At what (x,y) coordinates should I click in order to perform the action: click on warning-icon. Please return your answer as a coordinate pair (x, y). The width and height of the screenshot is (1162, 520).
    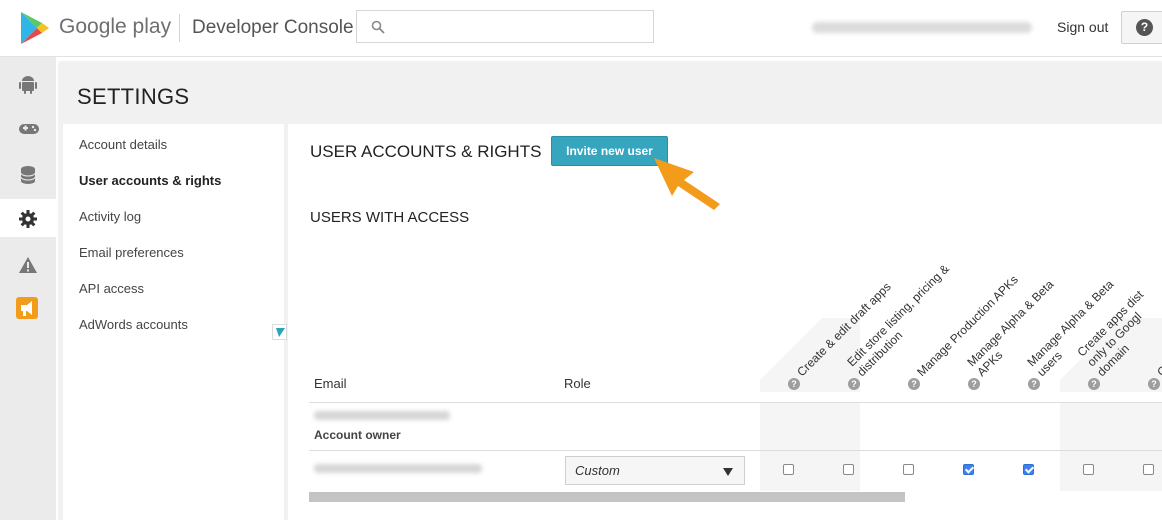
    Looking at the image, I should click on (28, 265).